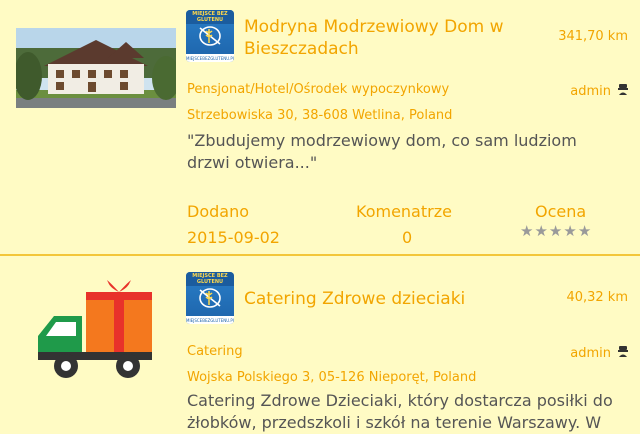  What do you see at coordinates (215, 351) in the screenshot?
I see `category: Catering` at bounding box center [215, 351].